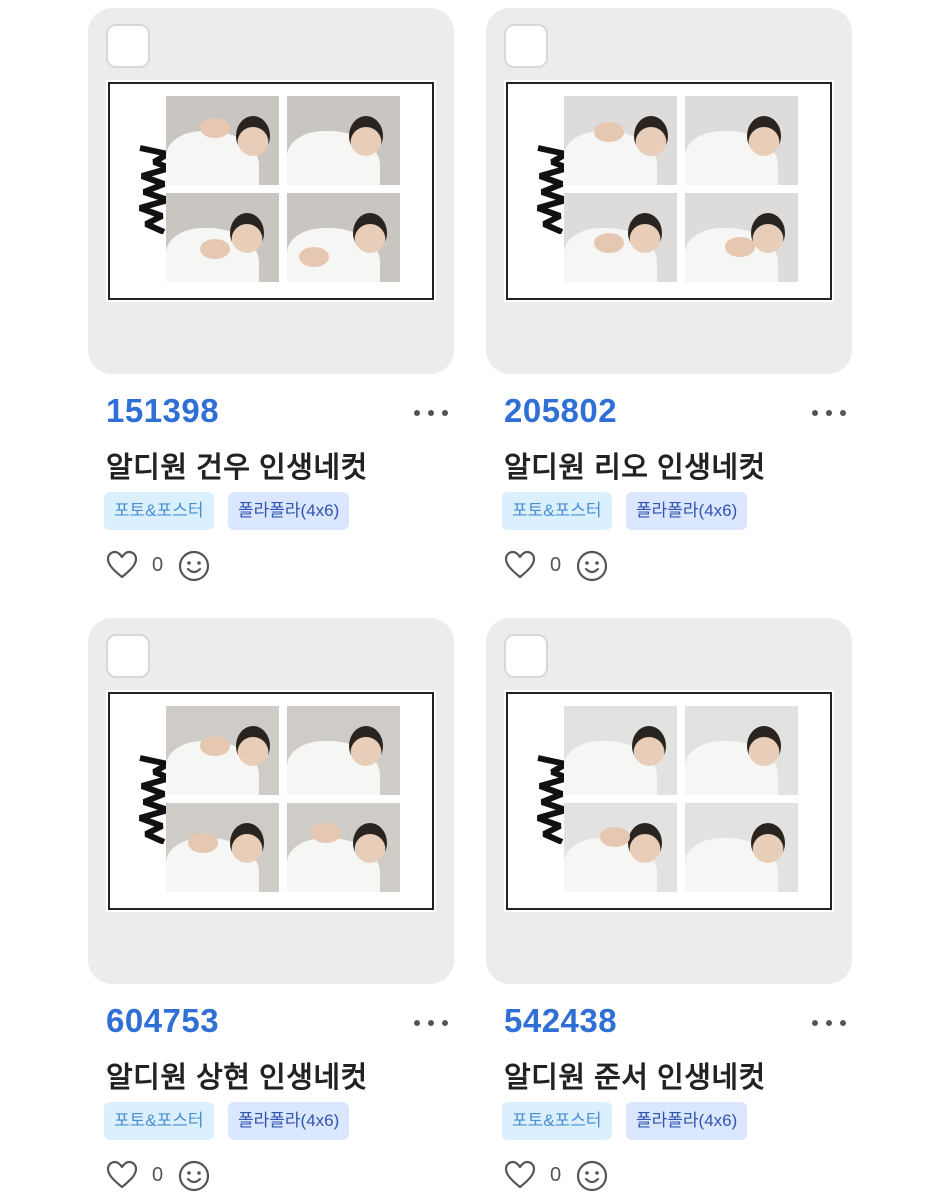 This screenshot has height=1200, width=940. I want to click on product-price: 542438, so click(561, 1020).